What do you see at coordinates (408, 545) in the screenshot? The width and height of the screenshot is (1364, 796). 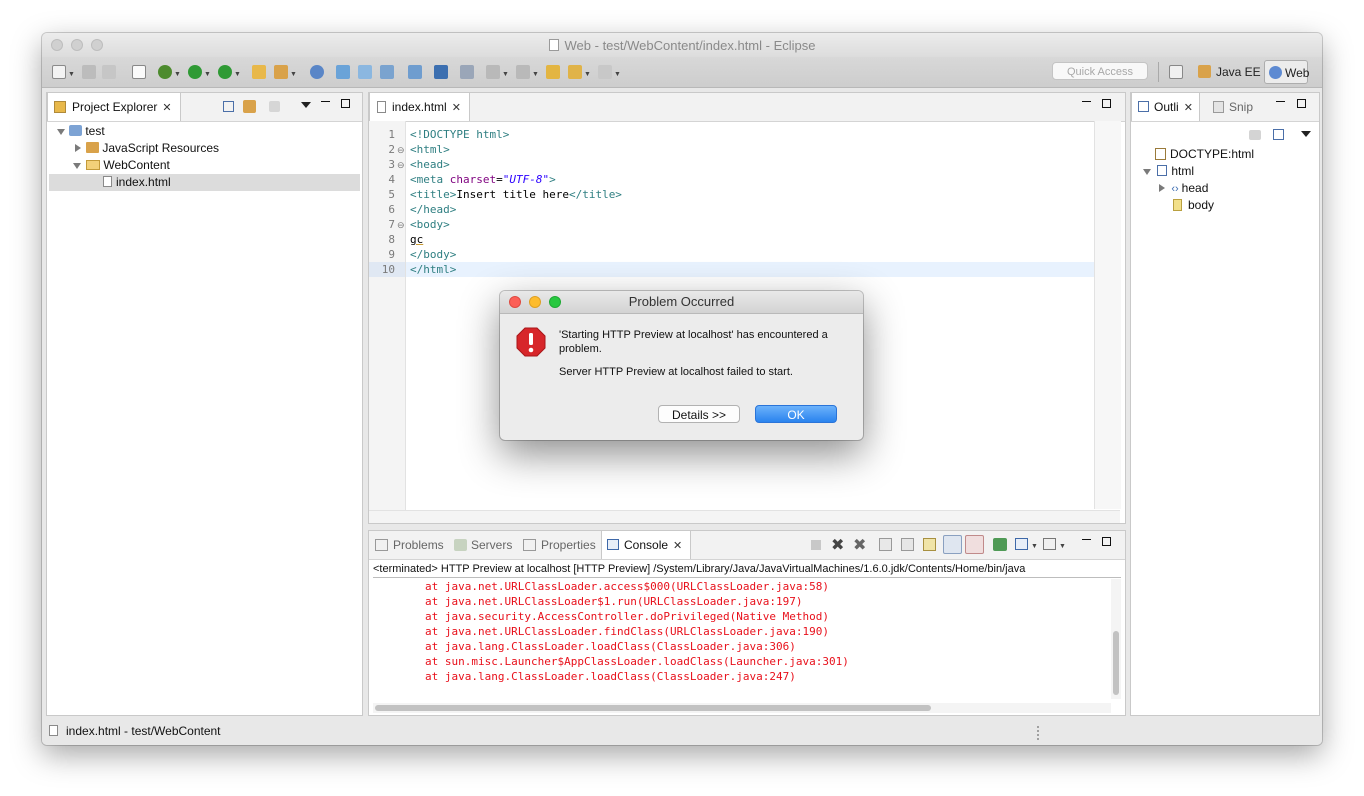 I see `tab-problems: Problems` at bounding box center [408, 545].